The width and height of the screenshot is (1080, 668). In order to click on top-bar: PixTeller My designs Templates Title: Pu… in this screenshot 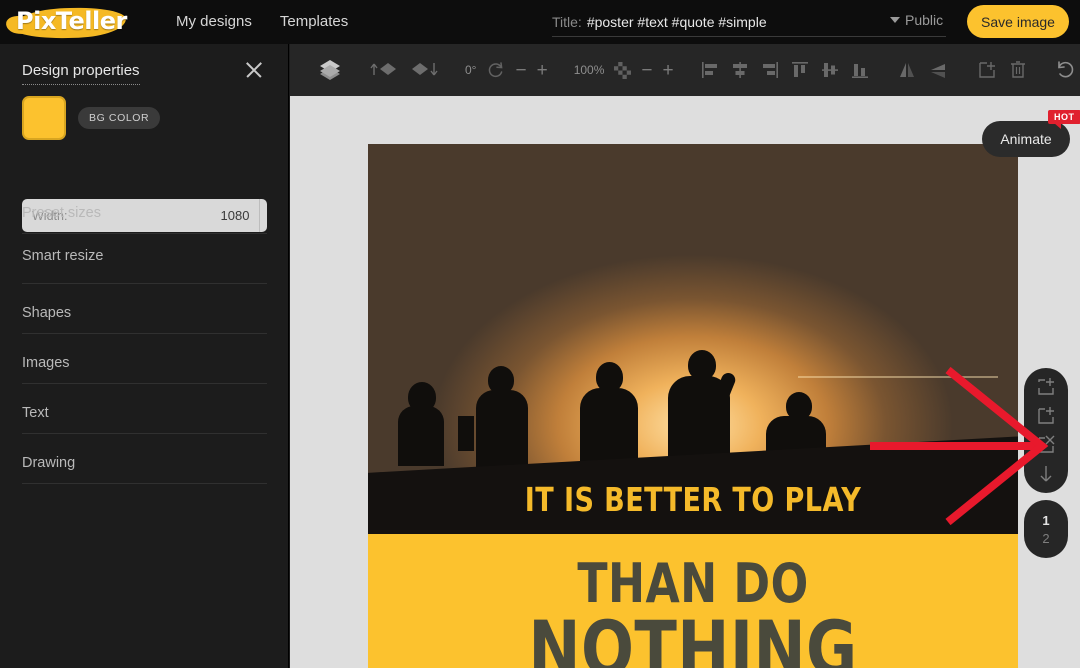, I will do `click(540, 22)`.